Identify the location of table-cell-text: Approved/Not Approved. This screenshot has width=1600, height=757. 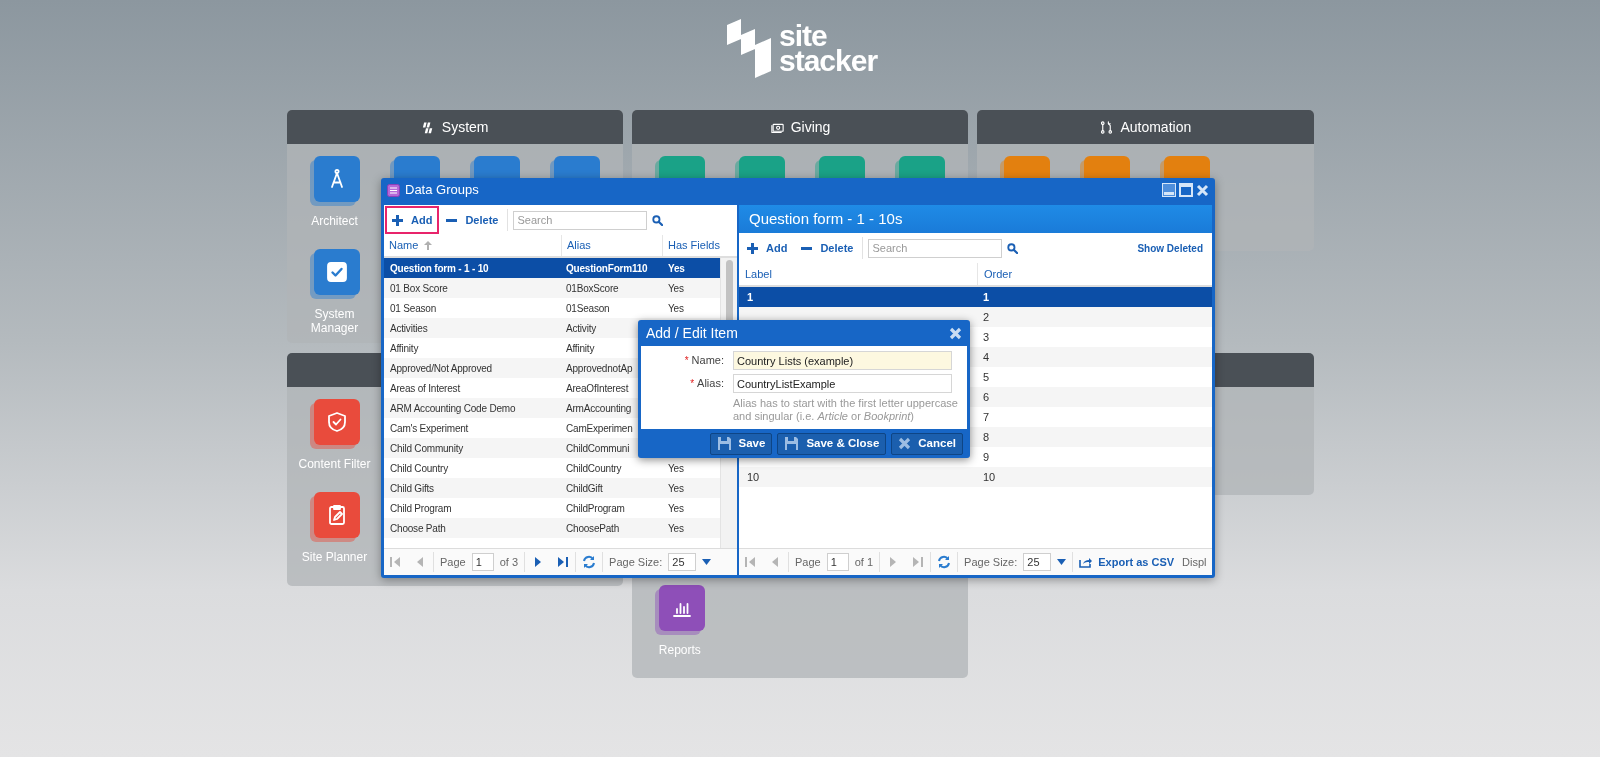
(441, 368).